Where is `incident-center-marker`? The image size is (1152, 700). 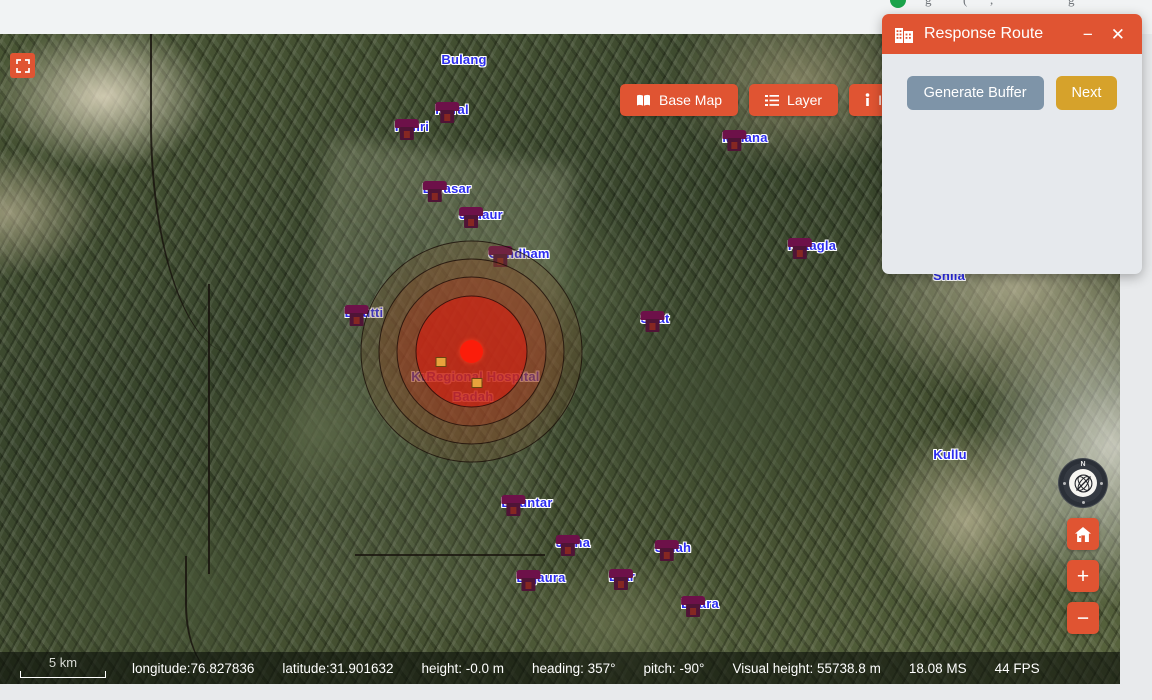 incident-center-marker is located at coordinates (471, 351).